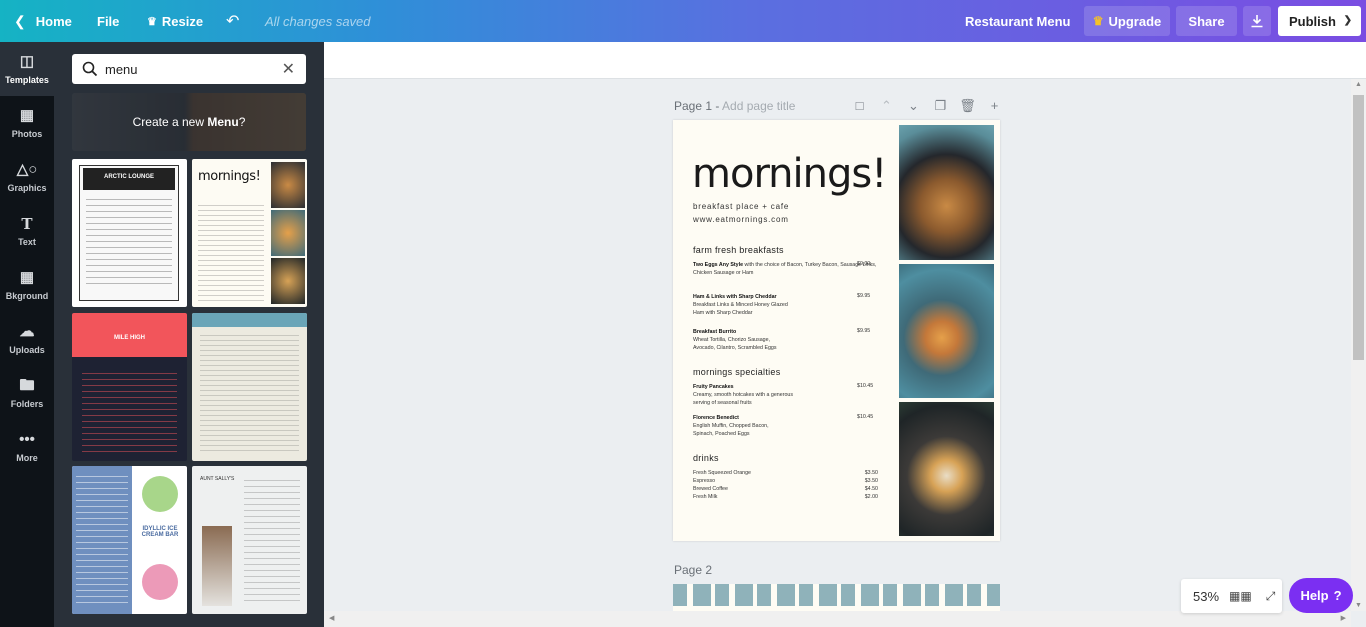 The width and height of the screenshot is (1366, 627). Describe the element at coordinates (27, 177) in the screenshot. I see `rail-item-graphics: △○ Graphics` at that location.